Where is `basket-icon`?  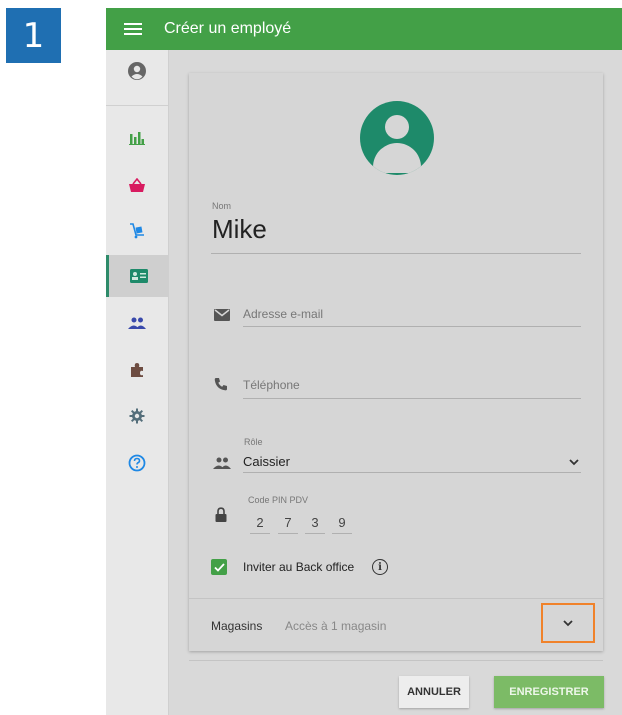
basket-icon is located at coordinates (137, 184).